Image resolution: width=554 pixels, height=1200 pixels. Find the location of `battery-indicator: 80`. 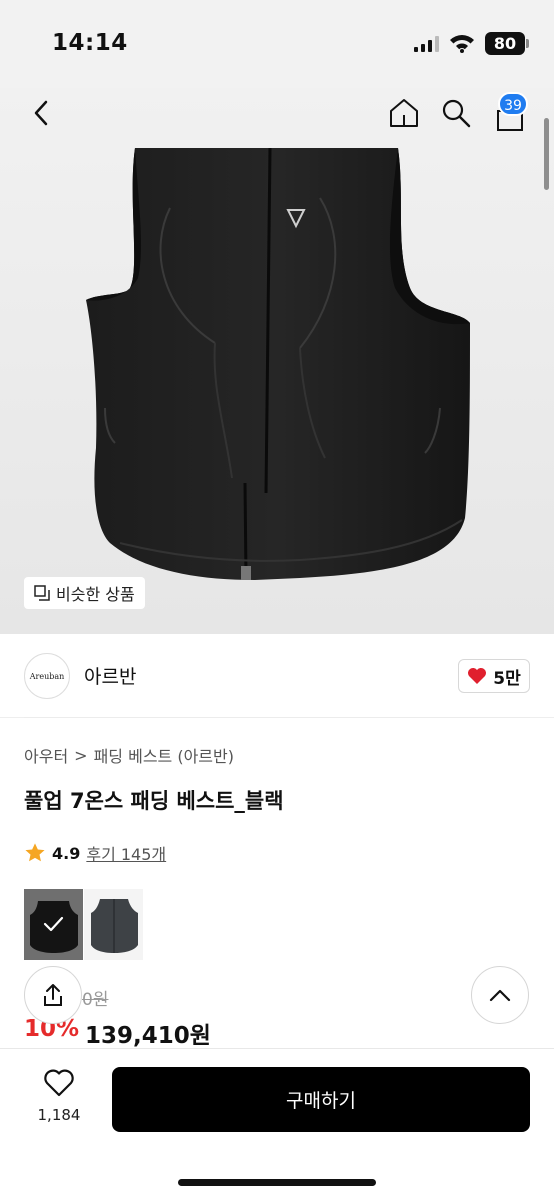

battery-indicator: 80 is located at coordinates (505, 43).